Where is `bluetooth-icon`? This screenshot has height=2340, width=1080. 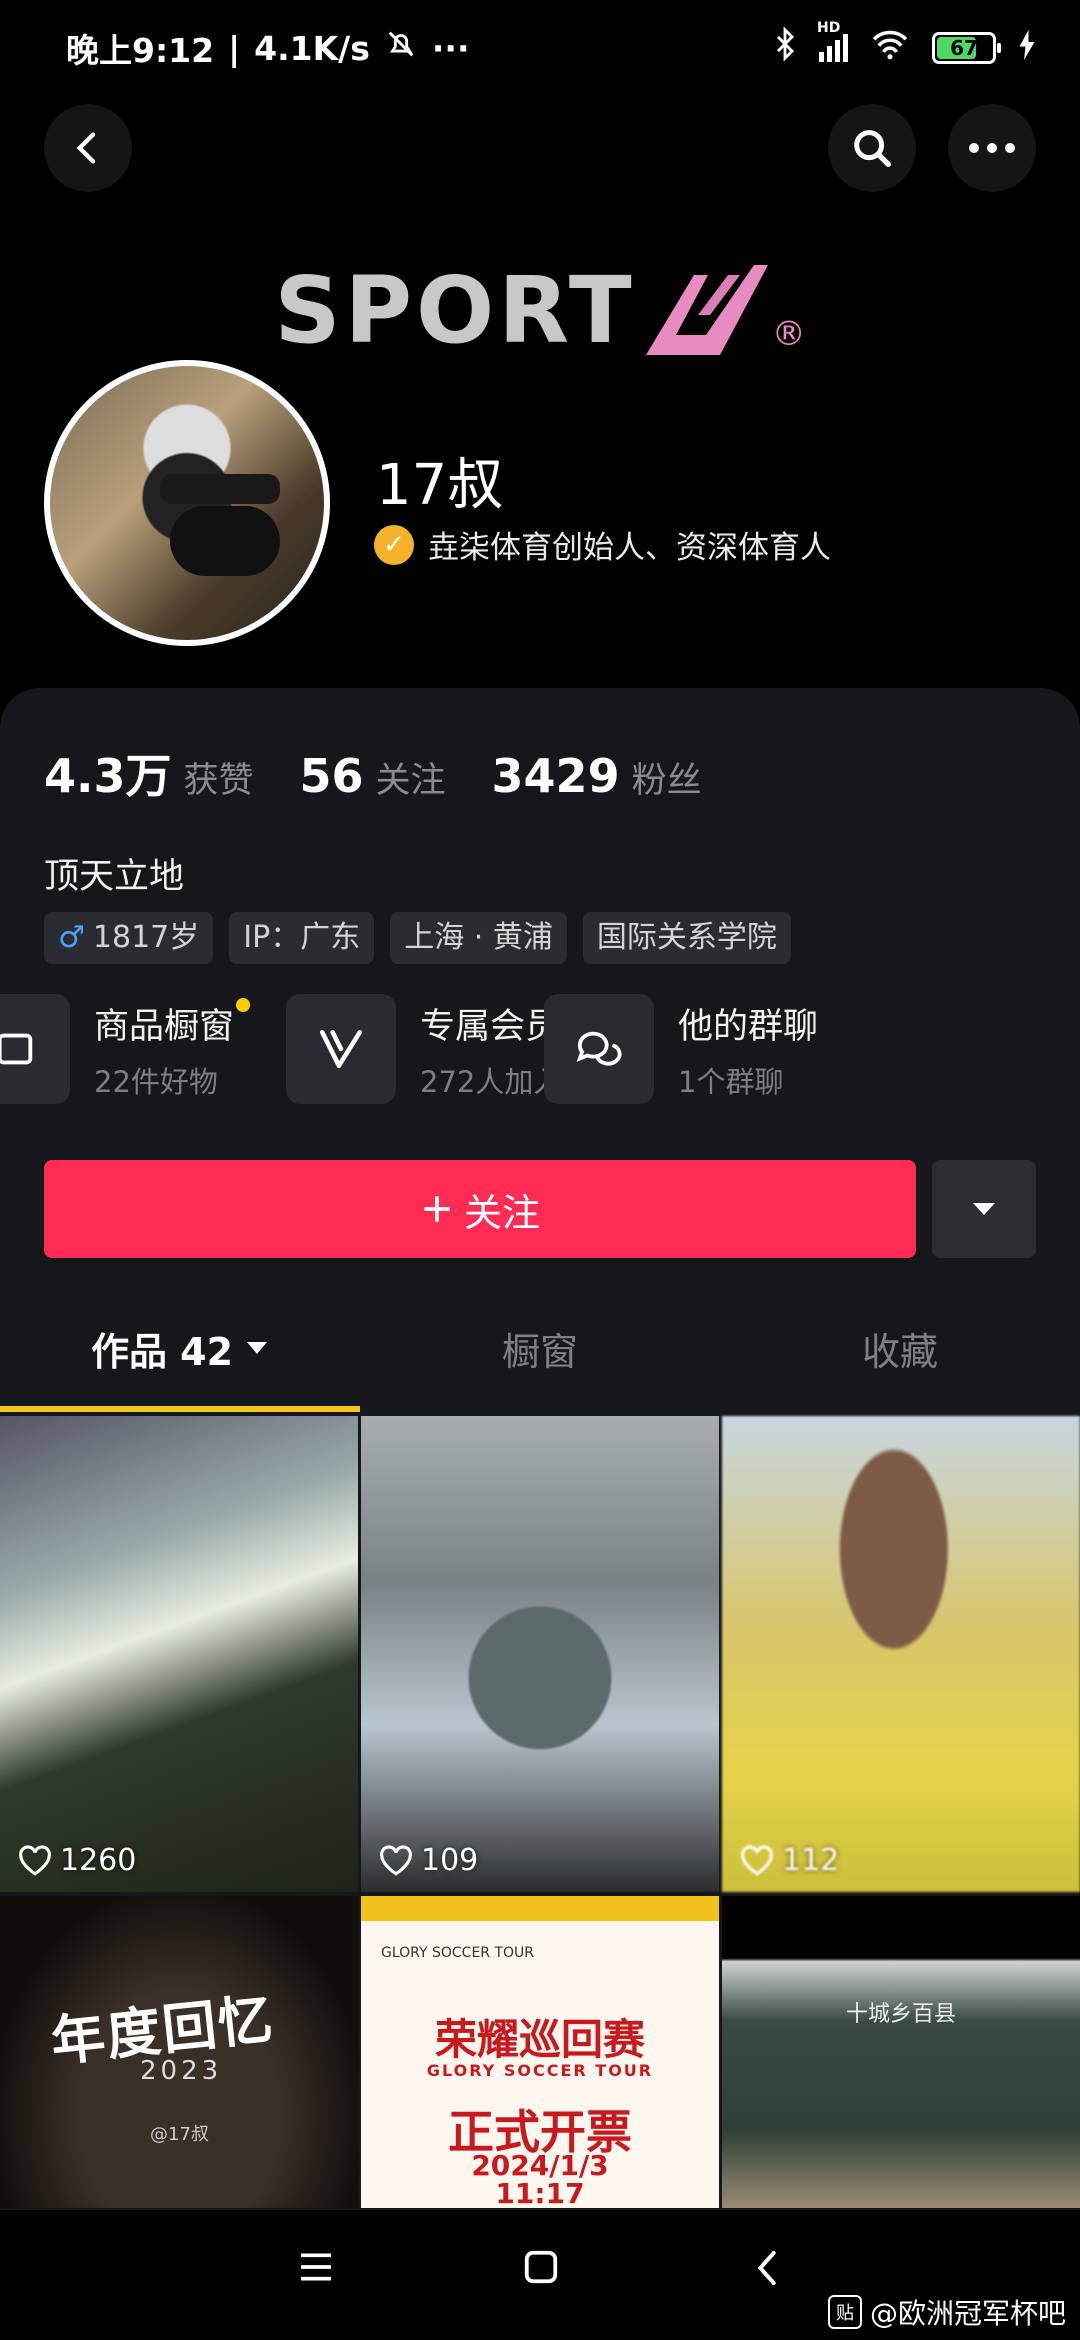 bluetooth-icon is located at coordinates (785, 47).